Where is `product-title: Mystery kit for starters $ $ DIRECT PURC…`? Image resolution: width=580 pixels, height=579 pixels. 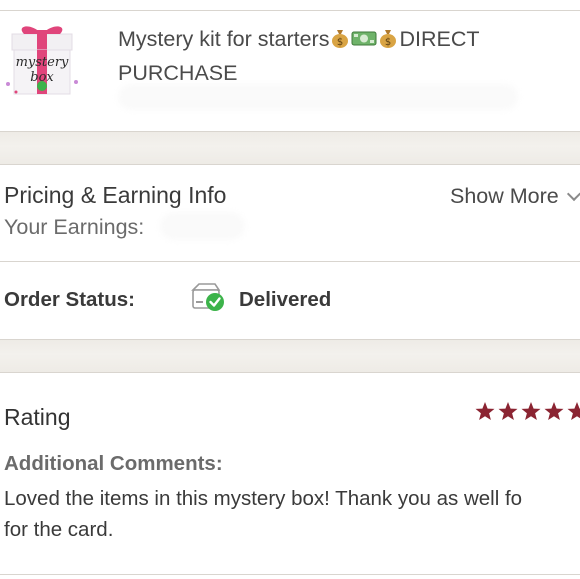
product-title: Mystery kit for starters $ $ DIRECT PURC… is located at coordinates (349, 56).